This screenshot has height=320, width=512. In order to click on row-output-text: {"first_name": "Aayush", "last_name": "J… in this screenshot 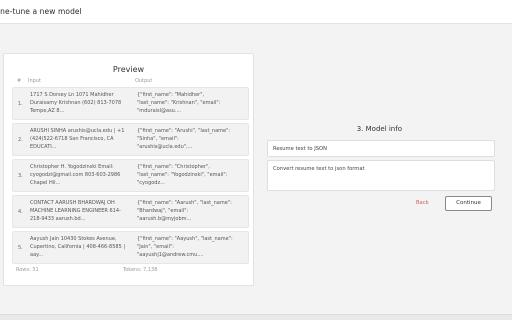, I will do `click(185, 247)`.